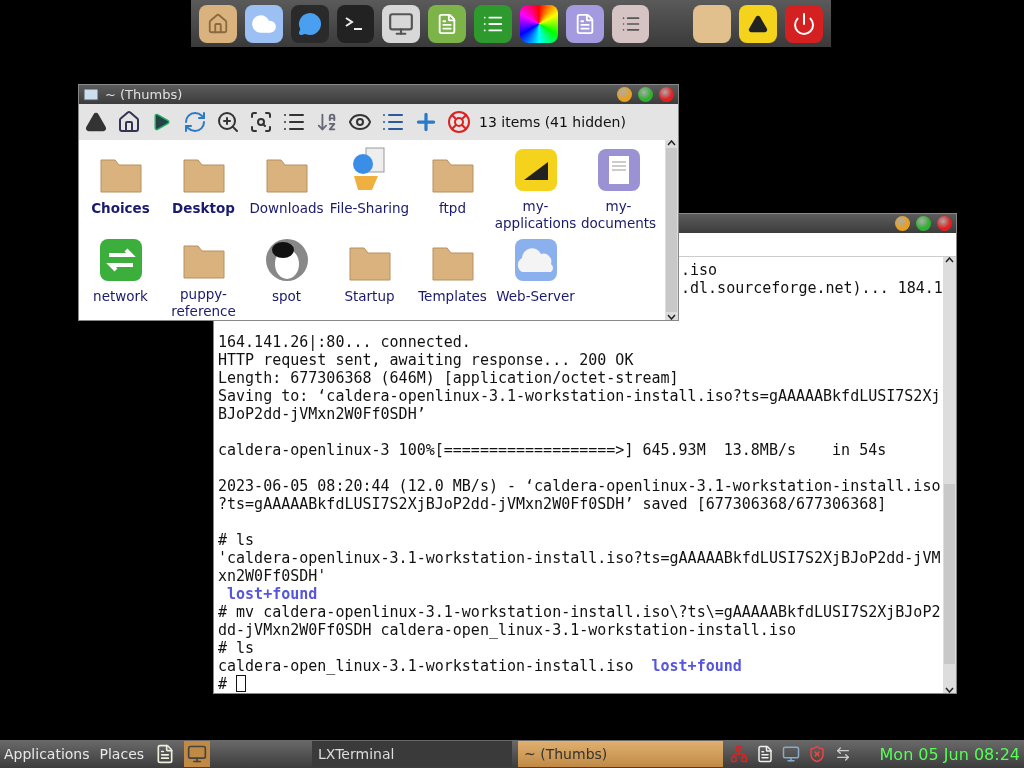  Describe the element at coordinates (195, 122) in the screenshot. I see `refresh-icon` at that location.